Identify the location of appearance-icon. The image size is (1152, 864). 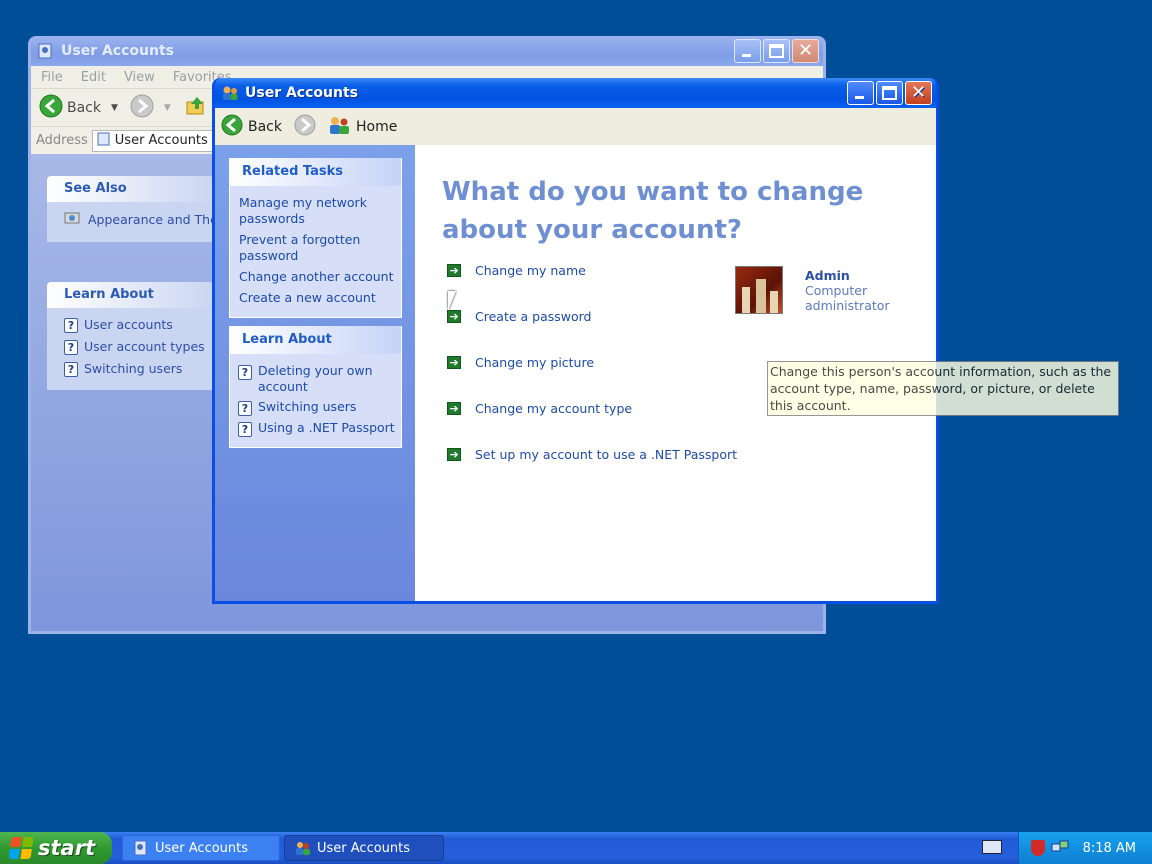
(72, 219).